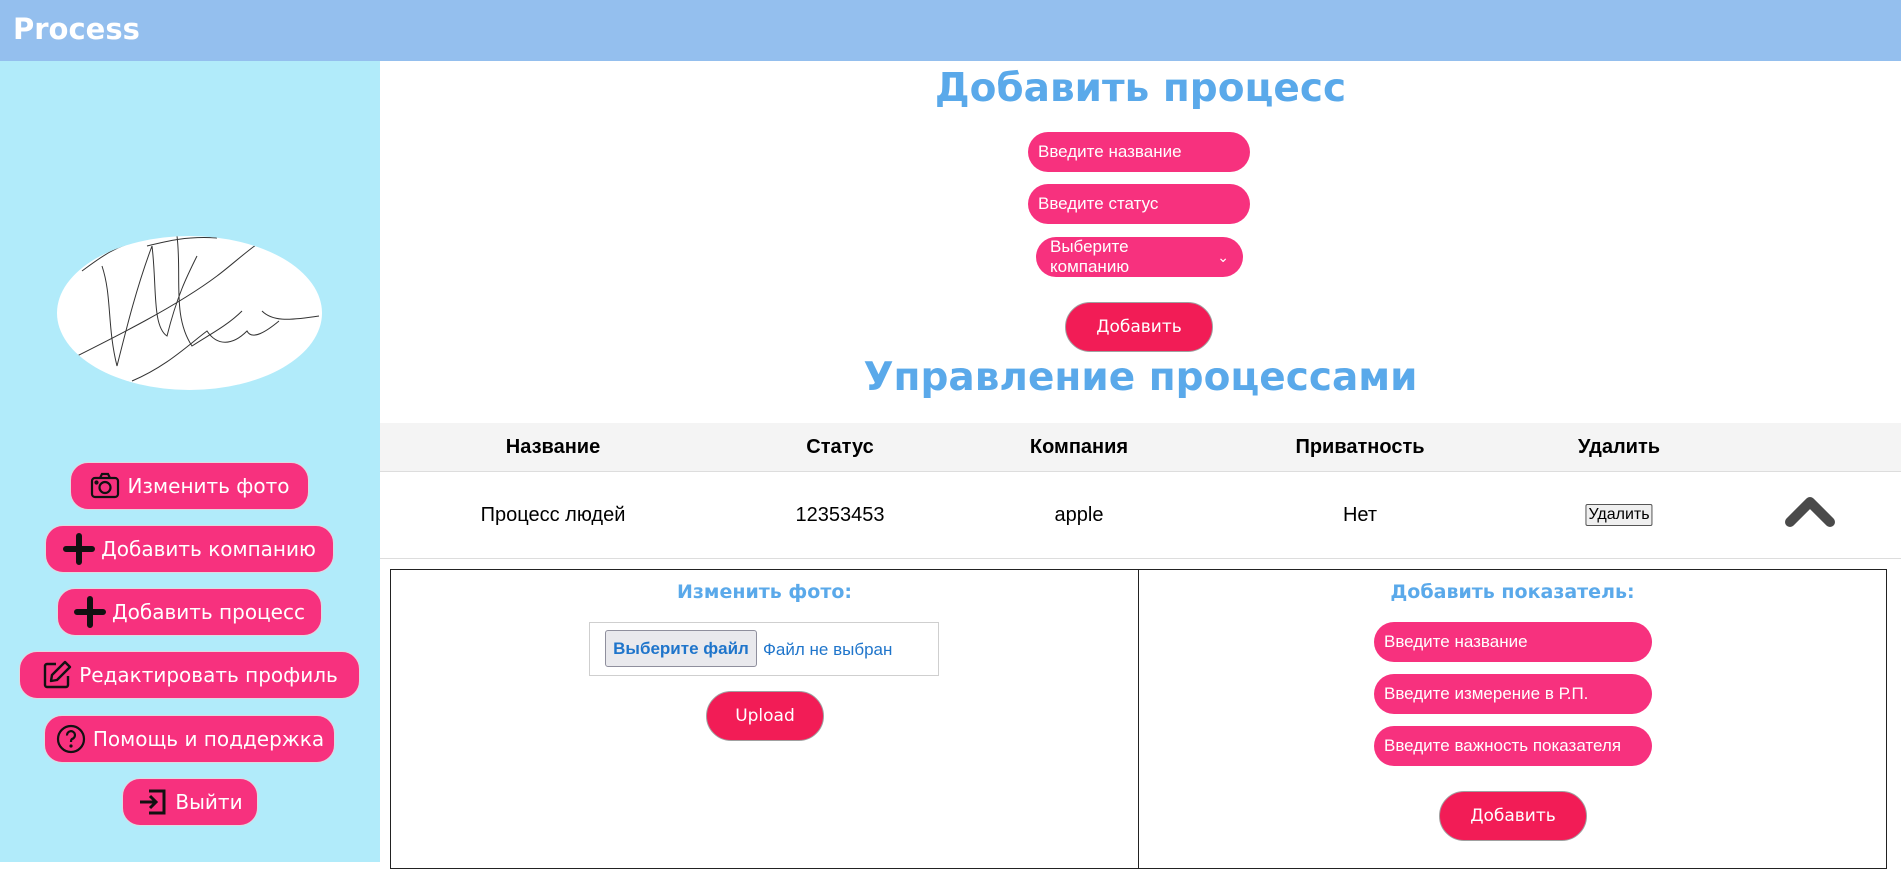 This screenshot has width=1901, height=869. What do you see at coordinates (1513, 816) in the screenshot?
I see `add-indicator-button: Добавить` at bounding box center [1513, 816].